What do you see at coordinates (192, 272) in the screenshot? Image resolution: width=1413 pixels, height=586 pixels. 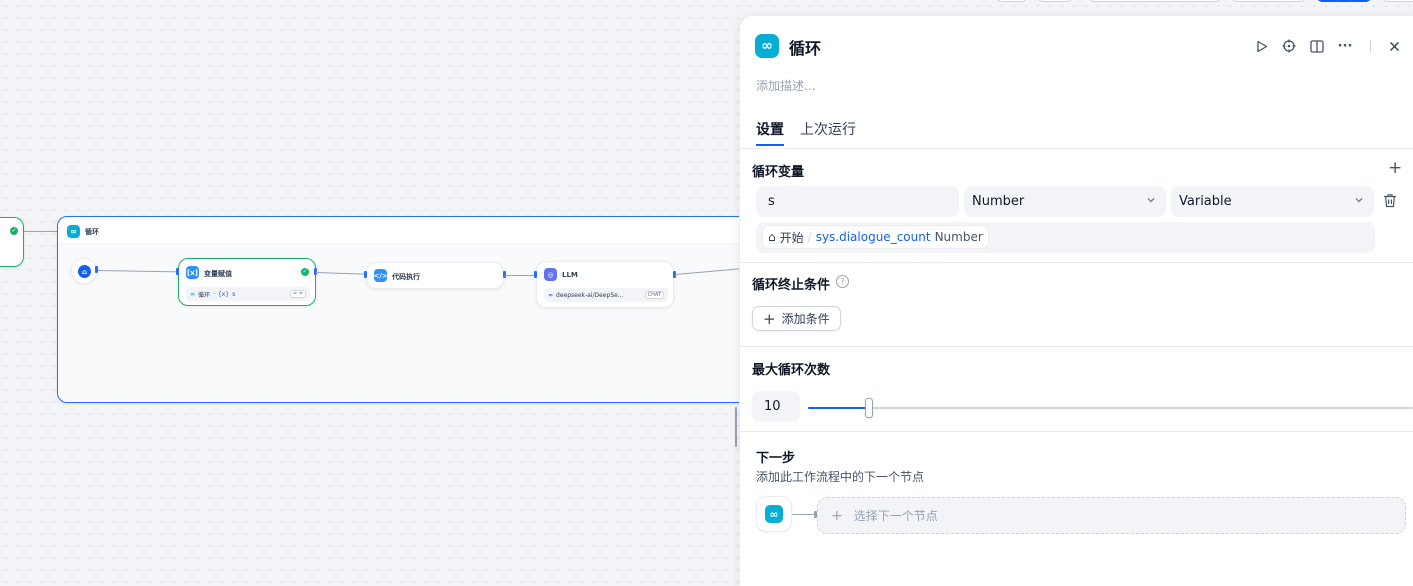 I see `variable-assign-icon: [x]` at bounding box center [192, 272].